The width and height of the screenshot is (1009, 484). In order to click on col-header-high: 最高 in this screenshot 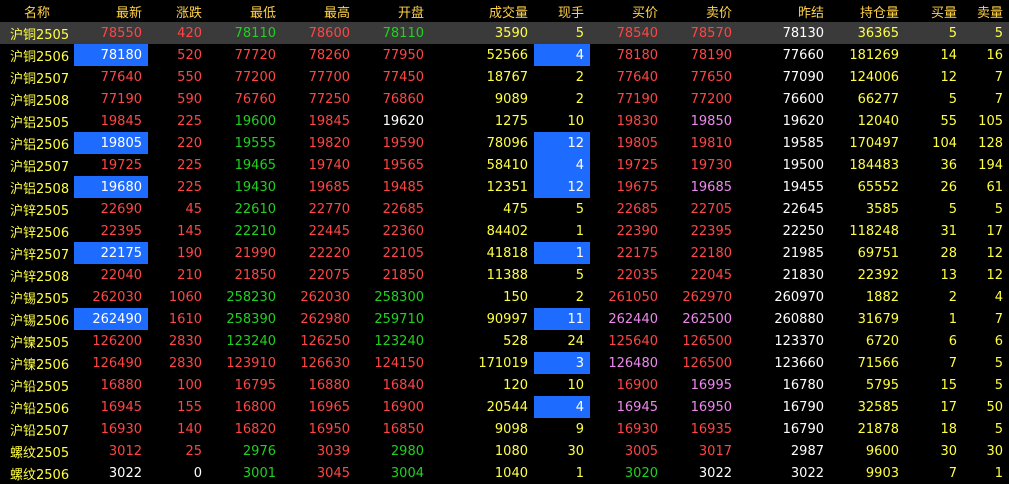, I will do `click(319, 11)`.